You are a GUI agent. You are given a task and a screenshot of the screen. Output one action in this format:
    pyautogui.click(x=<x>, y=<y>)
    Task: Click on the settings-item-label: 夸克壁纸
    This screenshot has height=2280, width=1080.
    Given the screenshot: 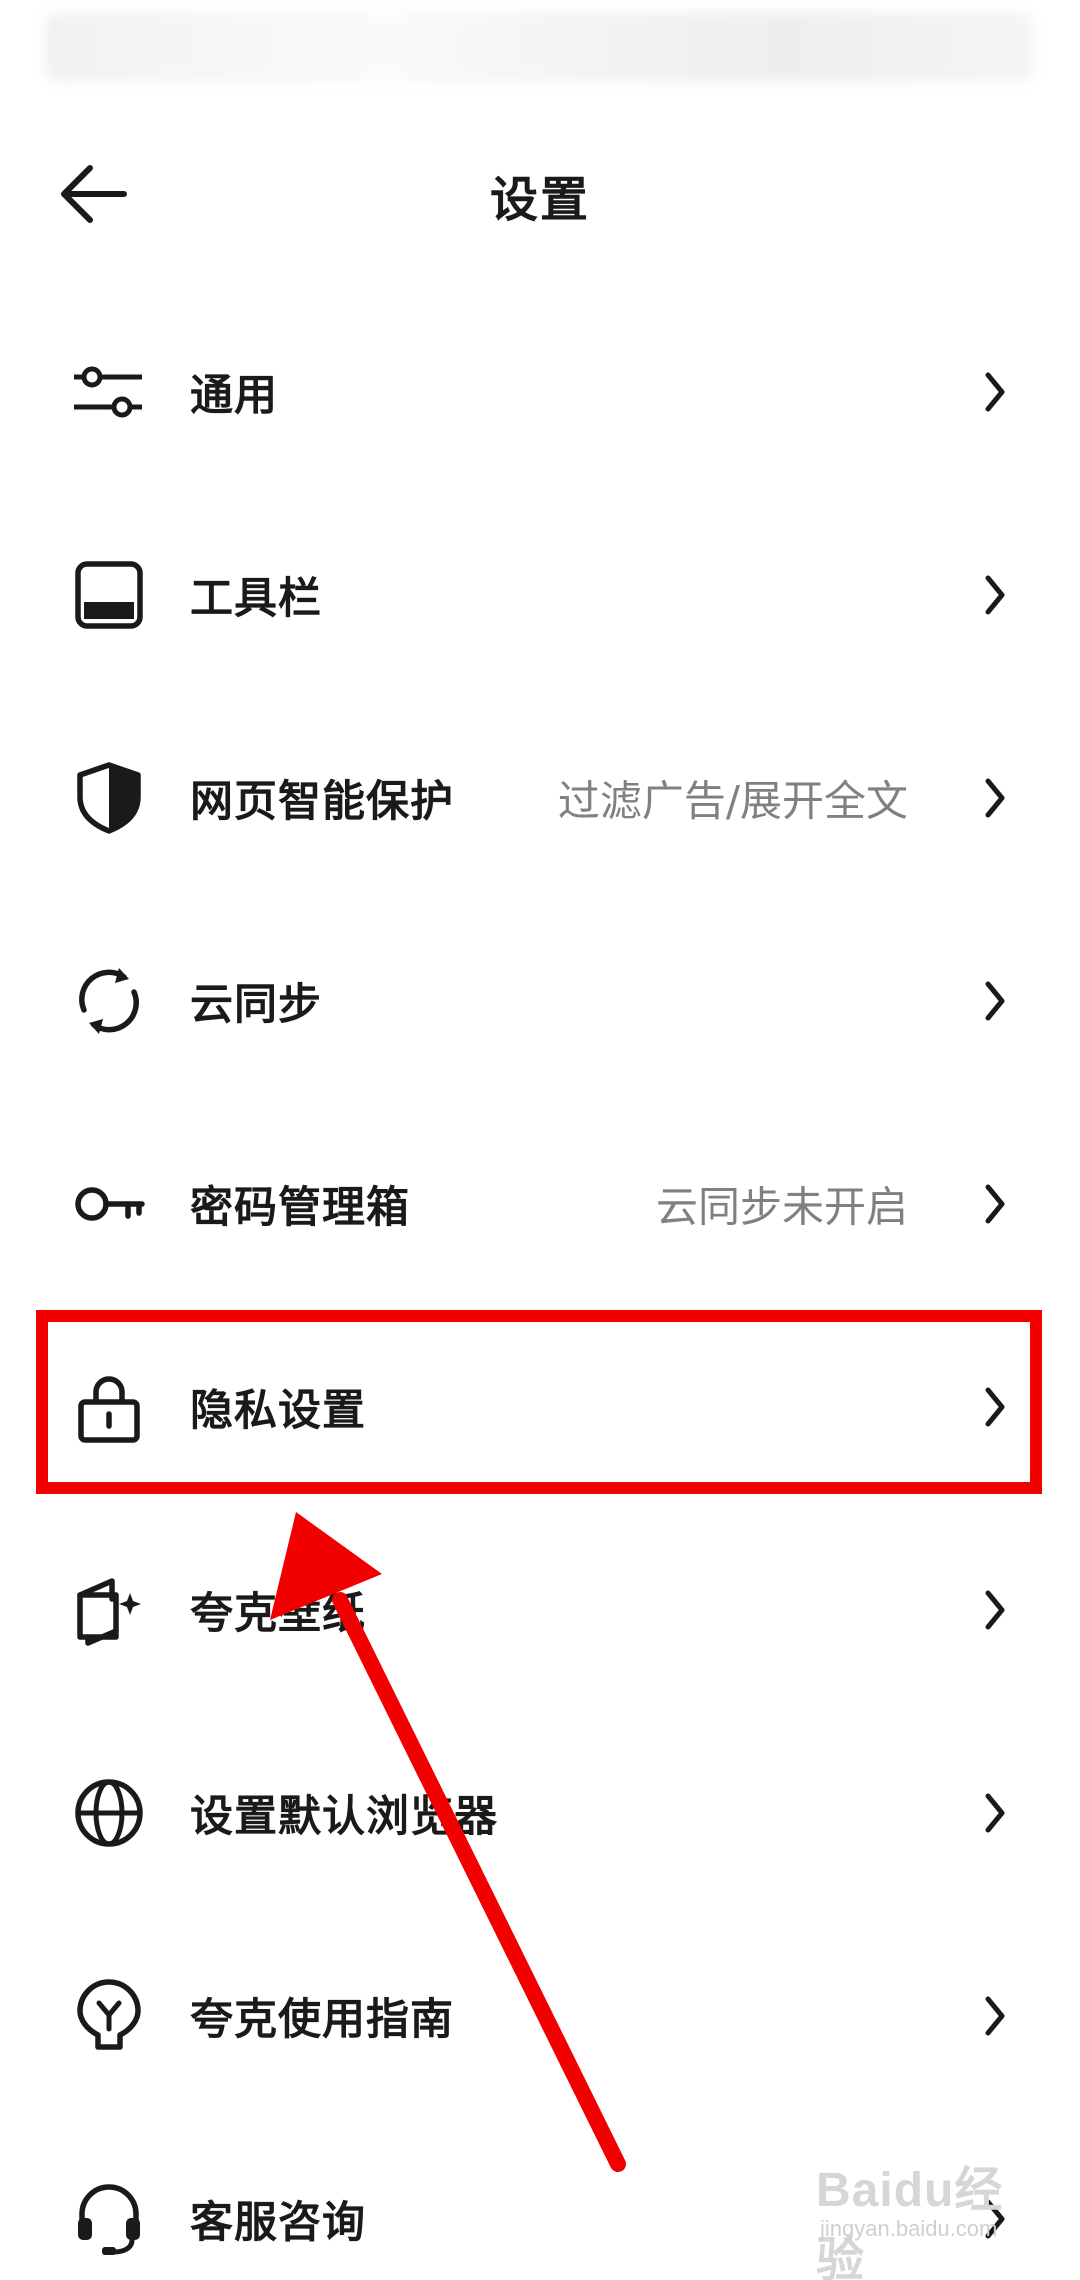 What is the action you would take?
    pyautogui.click(x=278, y=1613)
    